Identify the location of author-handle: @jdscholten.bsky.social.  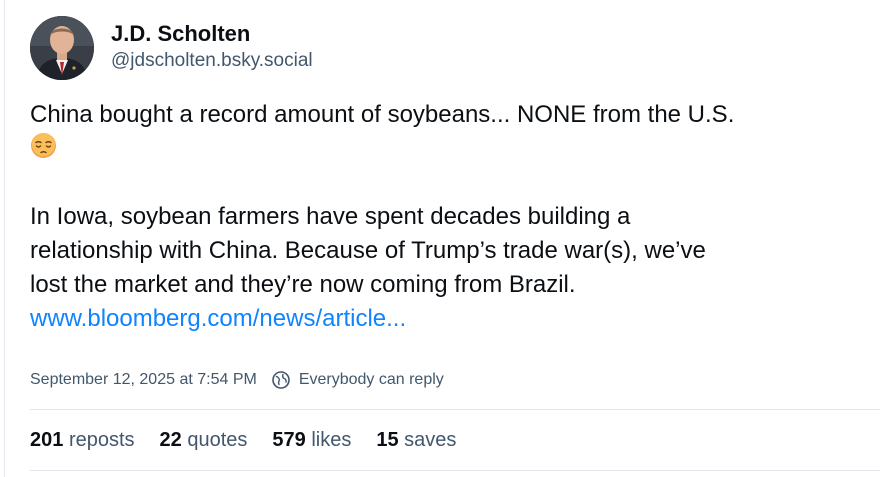
(212, 61).